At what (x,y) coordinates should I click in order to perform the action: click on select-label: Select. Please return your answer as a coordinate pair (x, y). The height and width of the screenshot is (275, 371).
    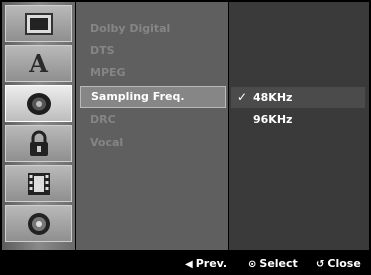
    Looking at the image, I should click on (278, 263).